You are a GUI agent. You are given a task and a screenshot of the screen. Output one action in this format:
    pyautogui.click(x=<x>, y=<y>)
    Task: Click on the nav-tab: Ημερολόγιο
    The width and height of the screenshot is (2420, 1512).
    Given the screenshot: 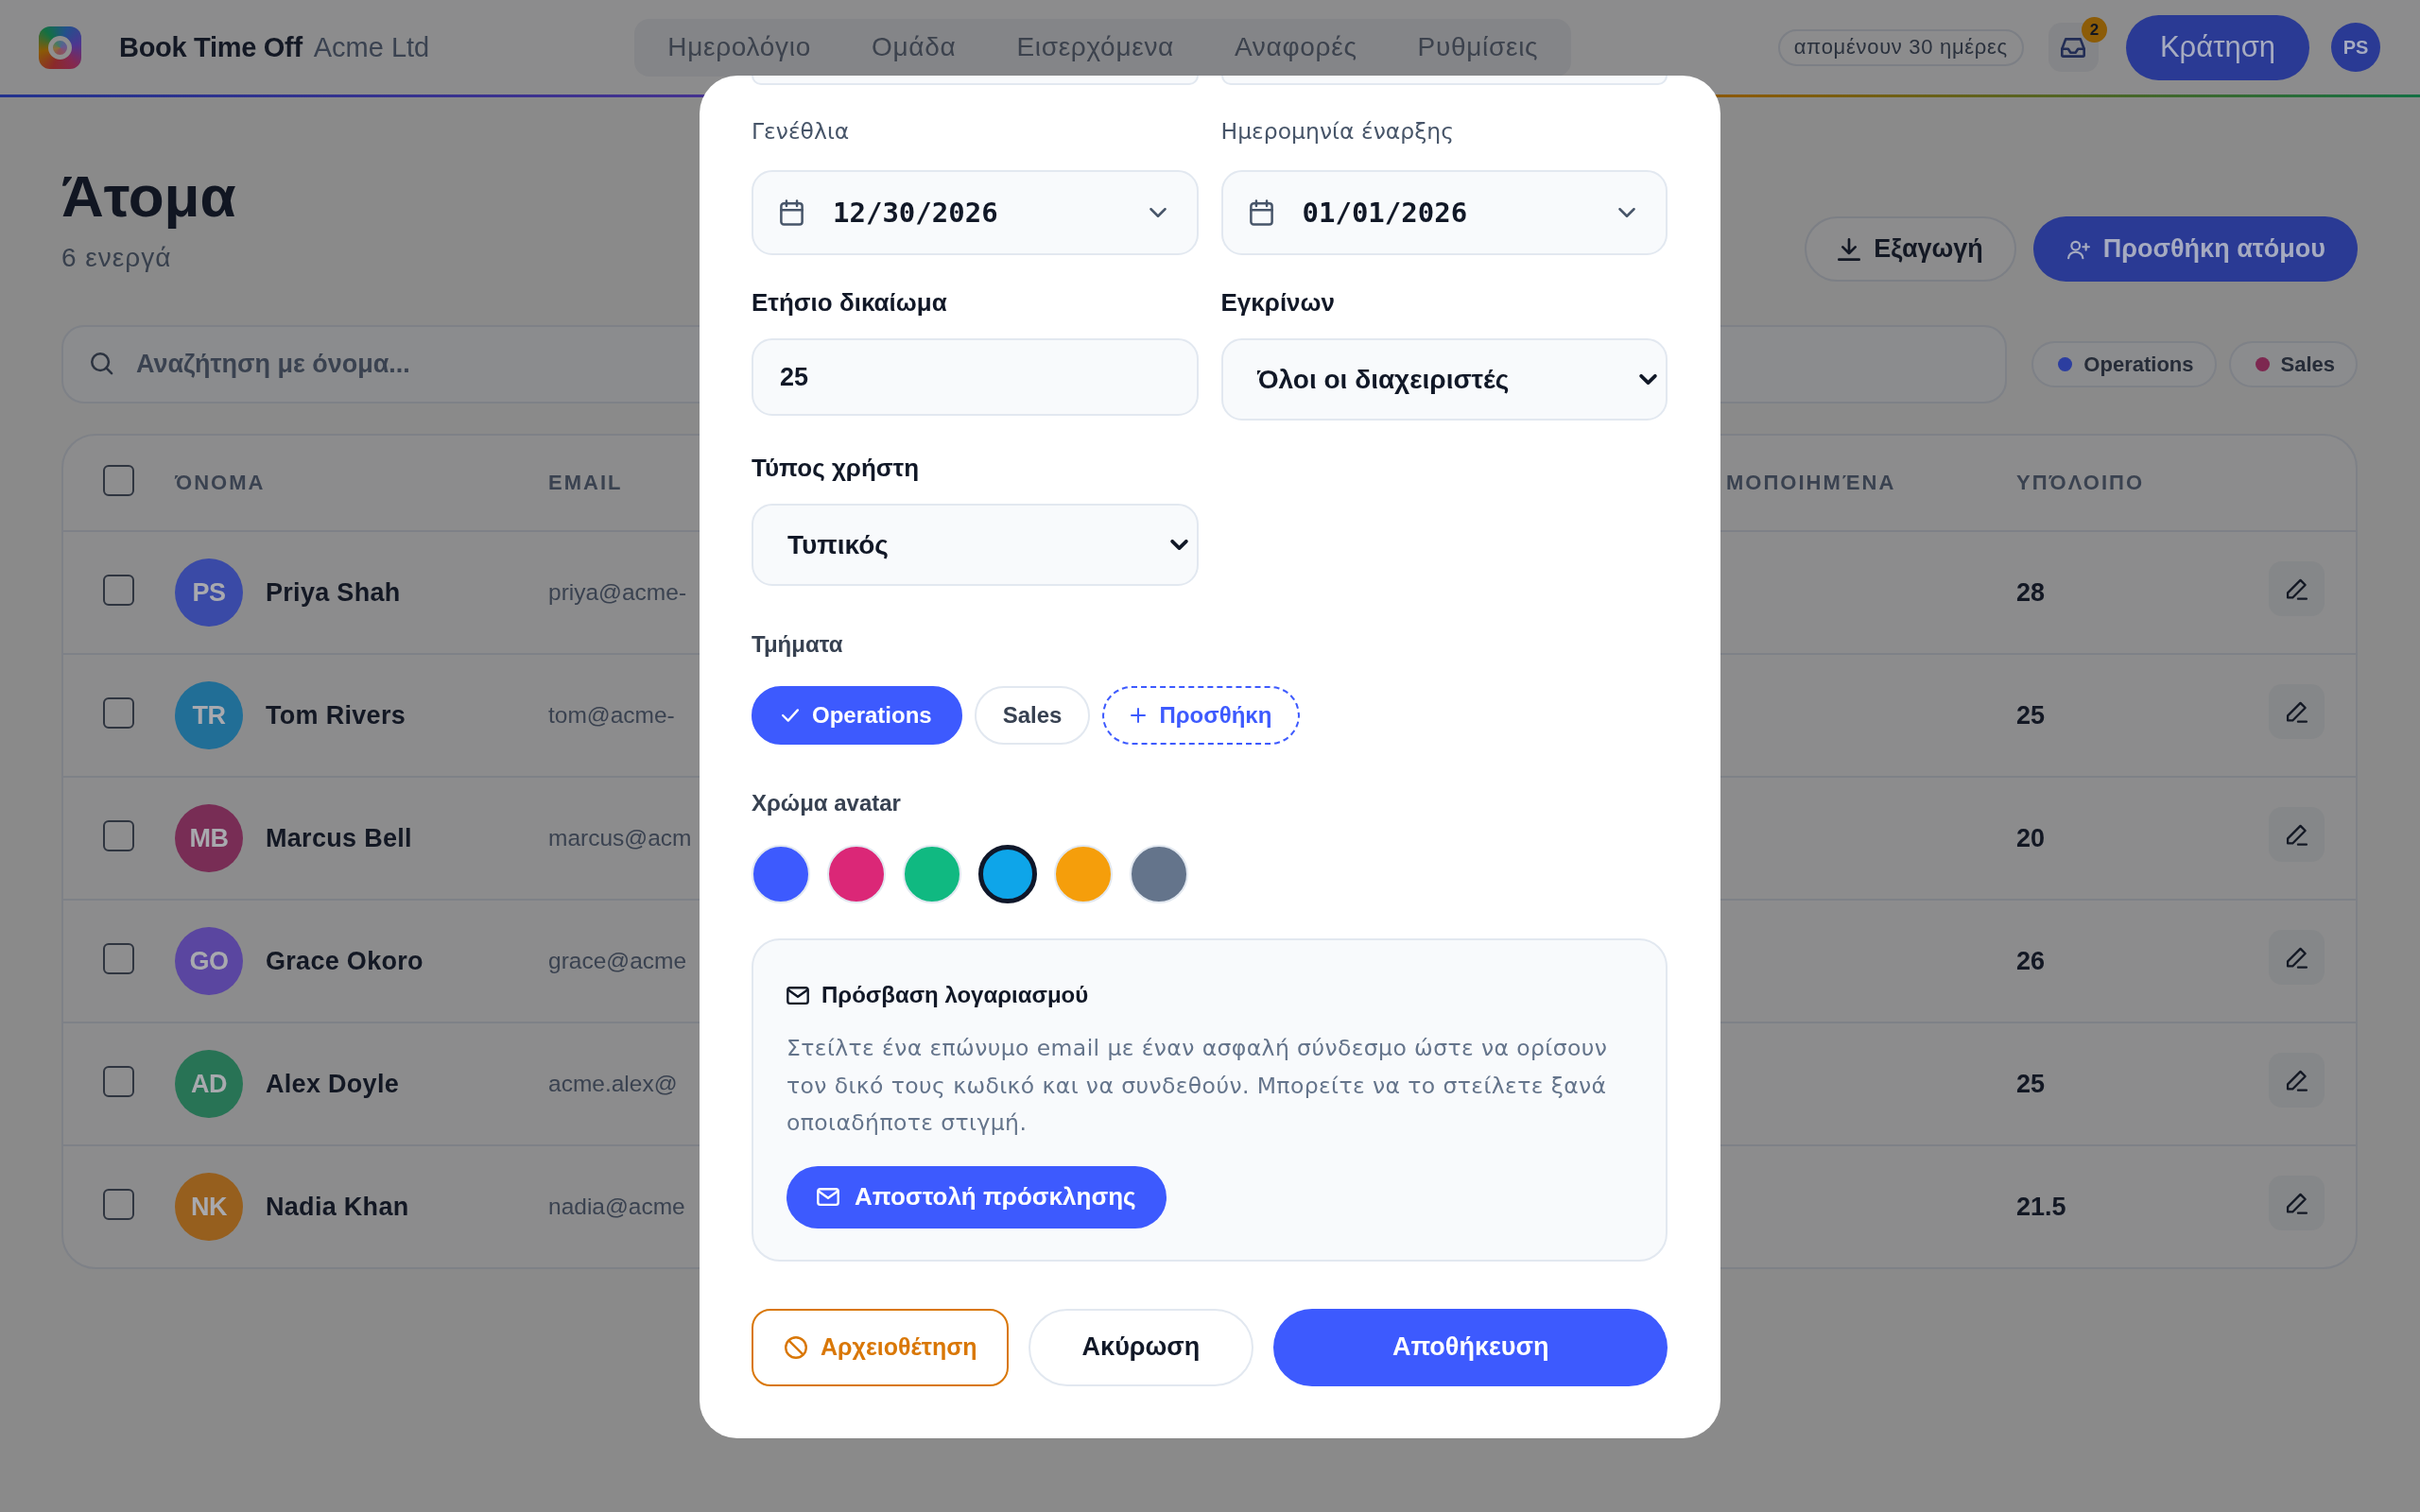 What is the action you would take?
    pyautogui.click(x=739, y=47)
    